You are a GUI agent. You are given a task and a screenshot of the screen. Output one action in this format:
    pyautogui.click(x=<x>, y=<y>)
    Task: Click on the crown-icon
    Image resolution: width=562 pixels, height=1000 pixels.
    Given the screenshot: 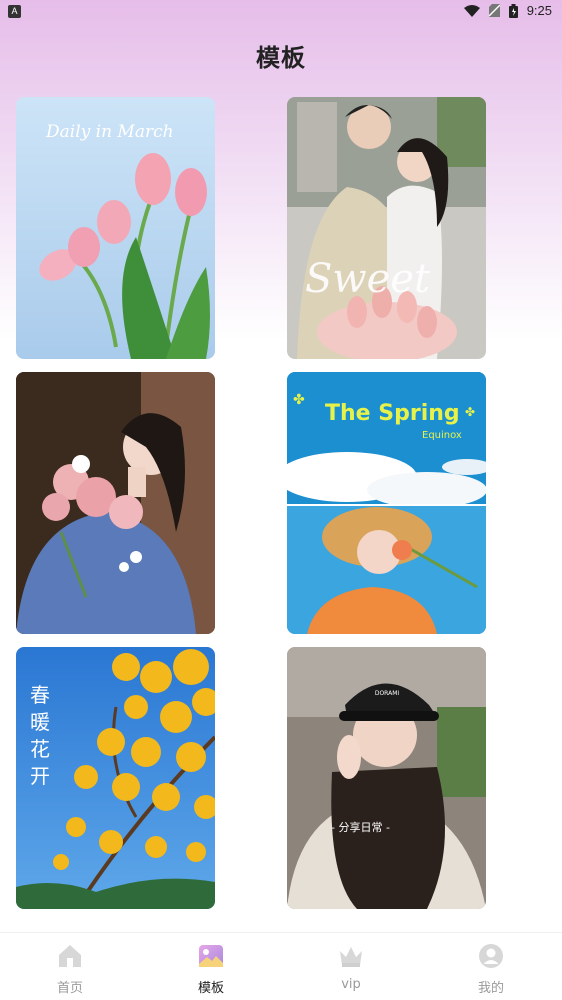 What is the action you would take?
    pyautogui.click(x=351, y=957)
    